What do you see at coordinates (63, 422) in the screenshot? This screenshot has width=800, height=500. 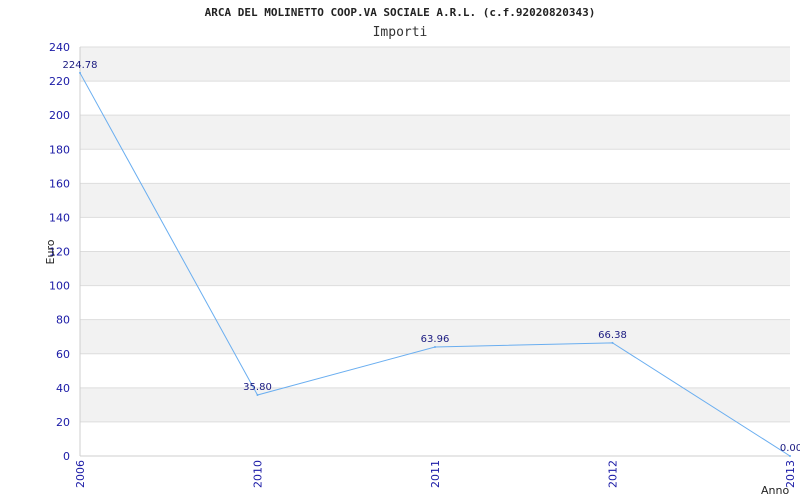 I see `y-tick-label: 20` at bounding box center [63, 422].